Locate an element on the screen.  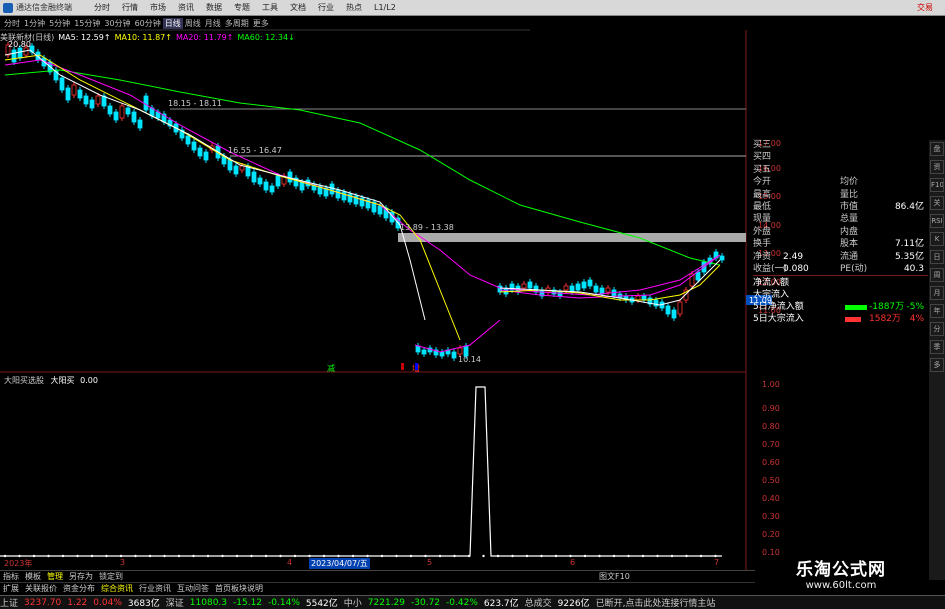
toolbar-button: RSI is located at coordinates (937, 221).